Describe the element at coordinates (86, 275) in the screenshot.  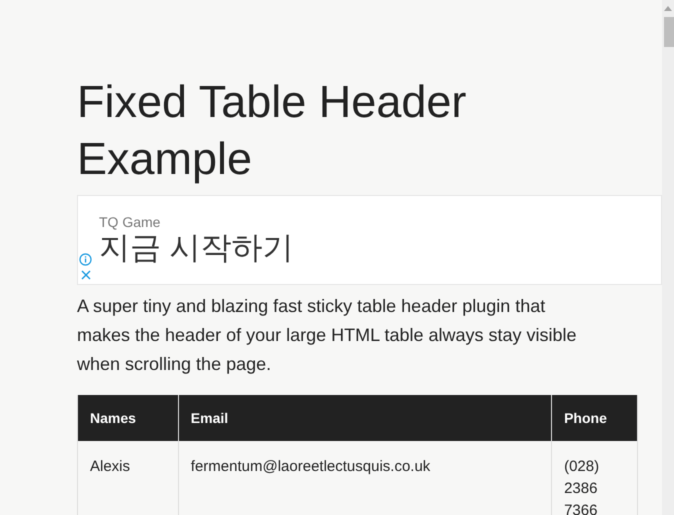
I see `close-icon` at that location.